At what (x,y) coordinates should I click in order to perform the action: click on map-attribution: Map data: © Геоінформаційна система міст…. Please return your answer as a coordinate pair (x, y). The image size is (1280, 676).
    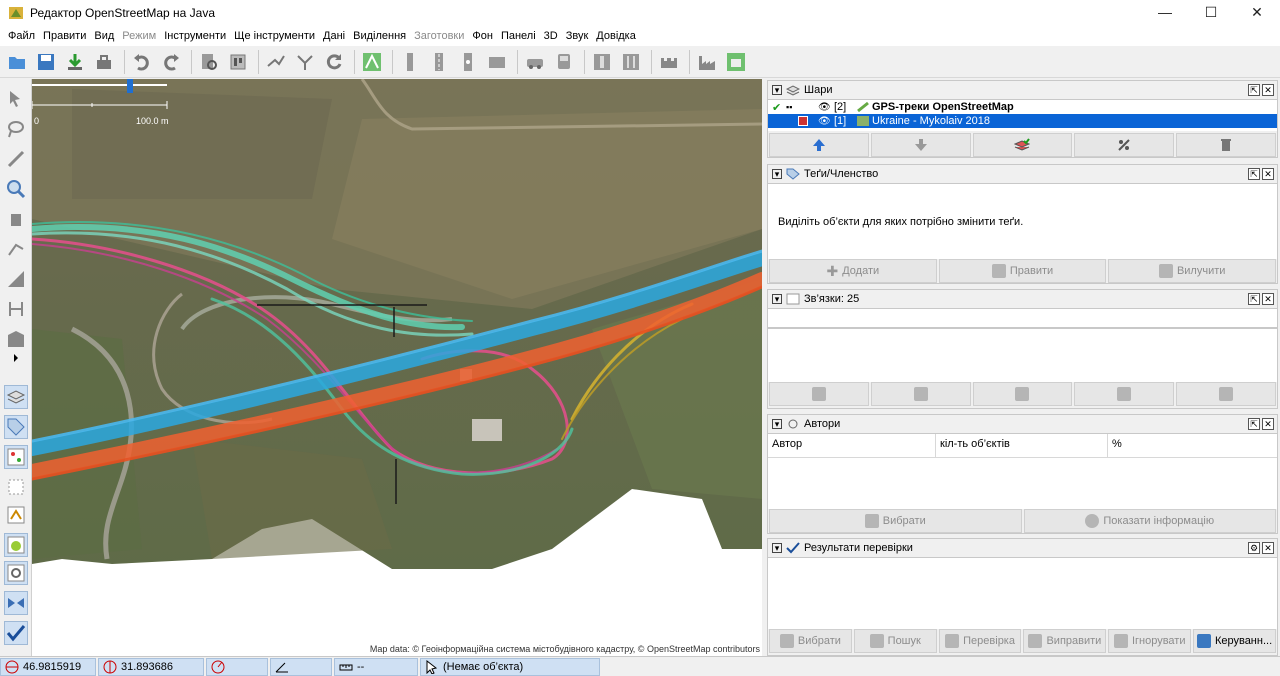
    Looking at the image, I should click on (564, 649).